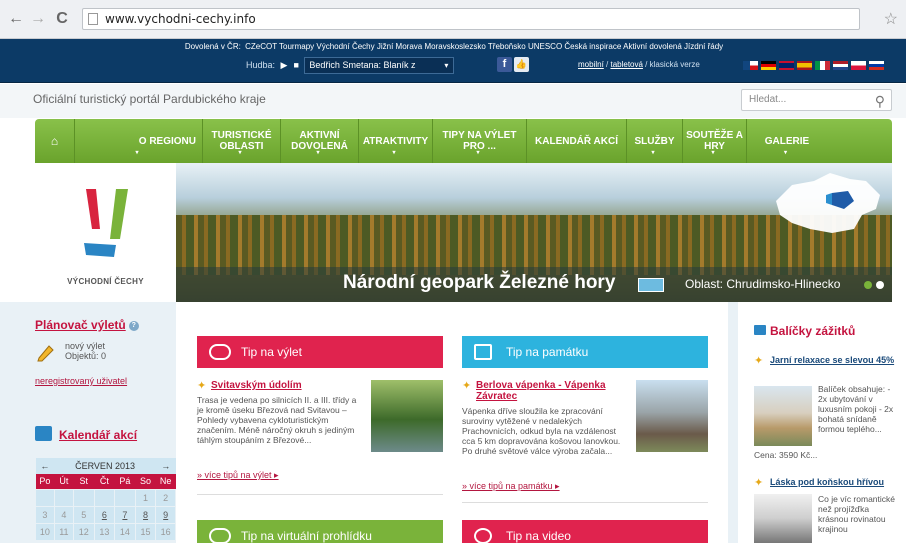 The height and width of the screenshot is (543, 906). Describe the element at coordinates (38, 19) in the screenshot. I see `forward-icon: →` at that location.